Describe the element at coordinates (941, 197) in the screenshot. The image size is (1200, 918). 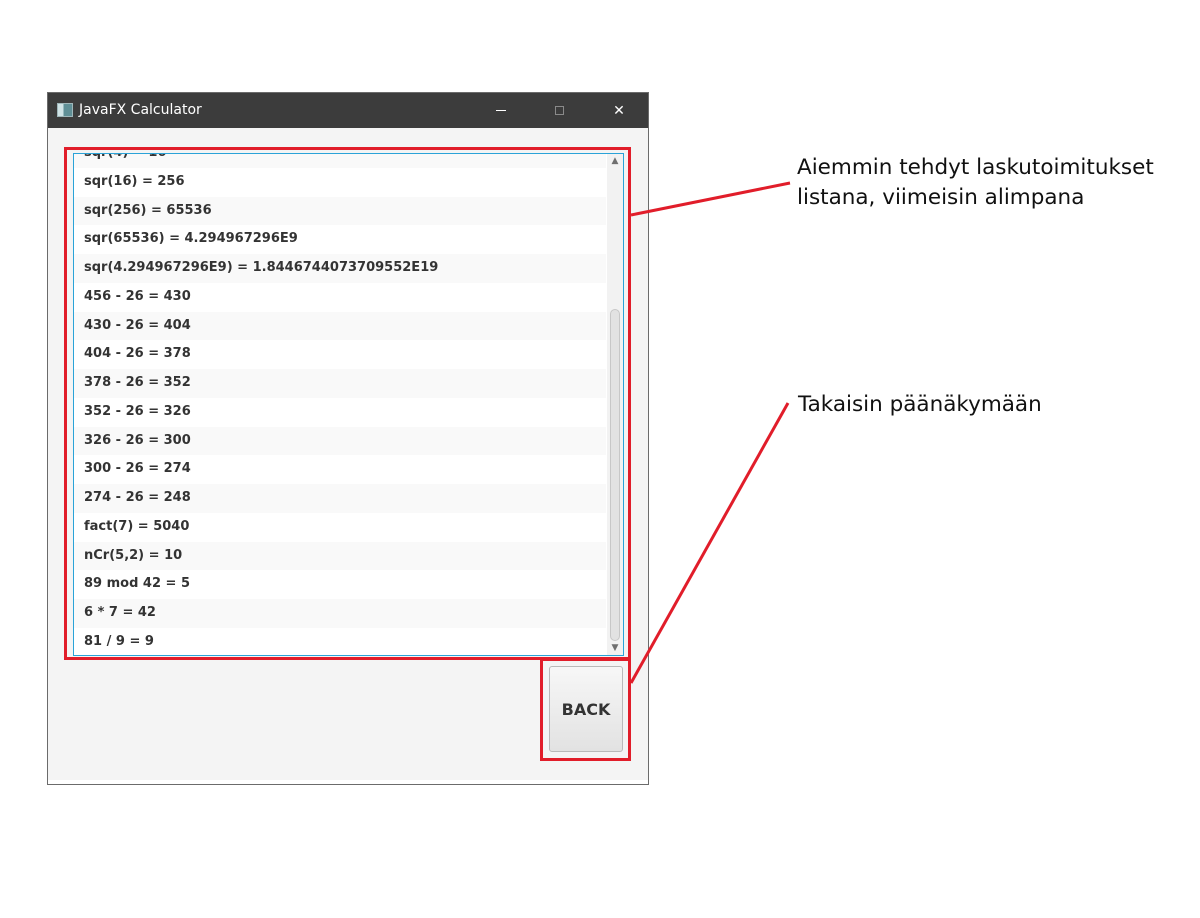
I see `annotation-line: listana, viimeisin alimpana` at that location.